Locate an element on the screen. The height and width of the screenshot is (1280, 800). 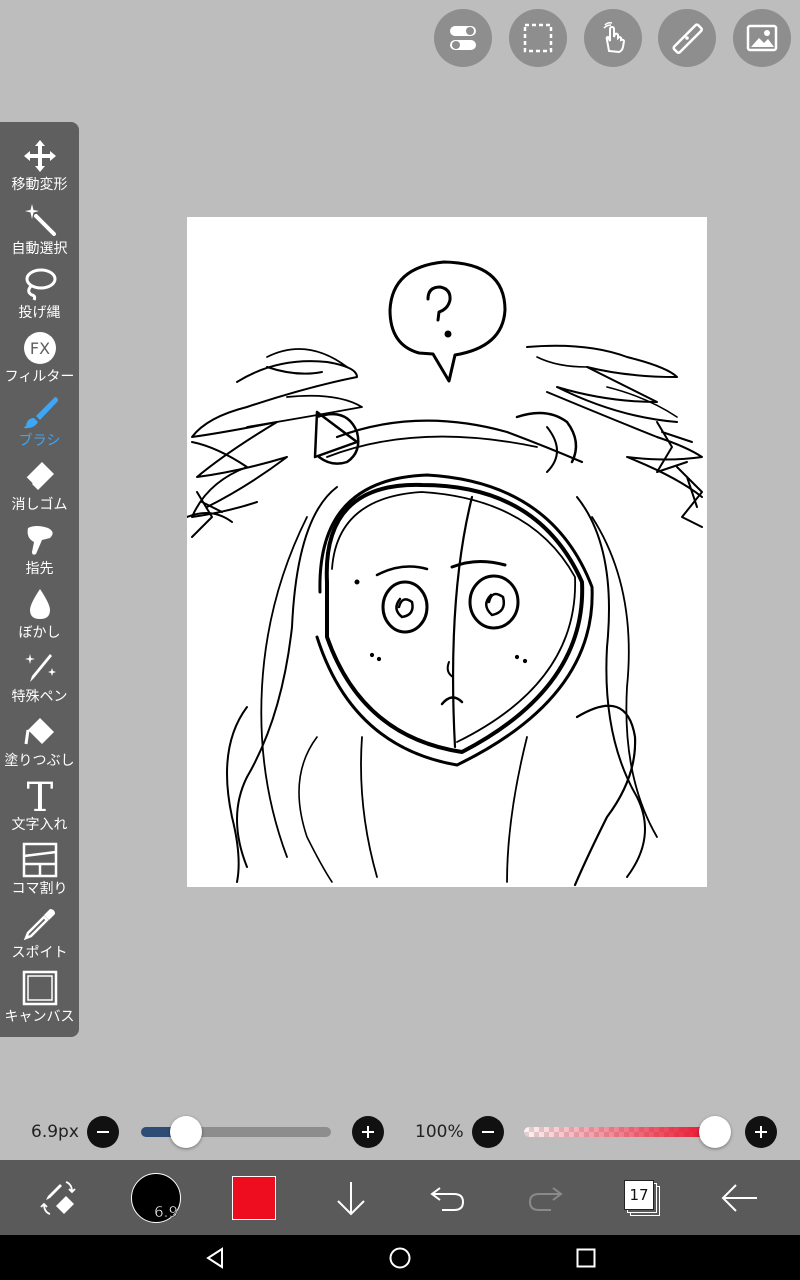
tool-label: ブラシ is located at coordinates (39, 441).